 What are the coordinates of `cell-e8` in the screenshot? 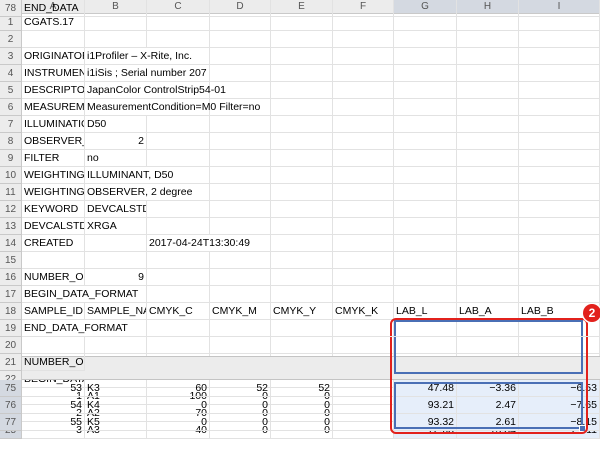 It's located at (302, 141).